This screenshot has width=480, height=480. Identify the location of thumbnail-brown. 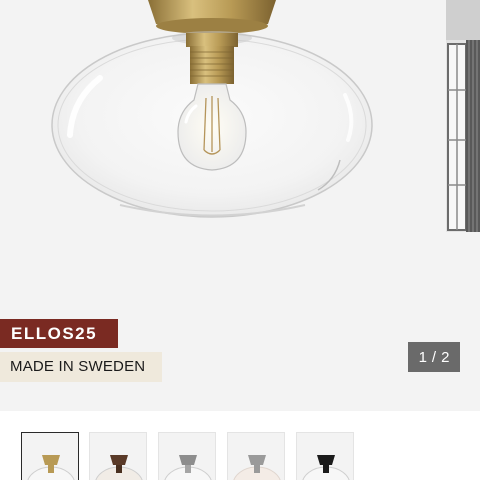
(118, 456).